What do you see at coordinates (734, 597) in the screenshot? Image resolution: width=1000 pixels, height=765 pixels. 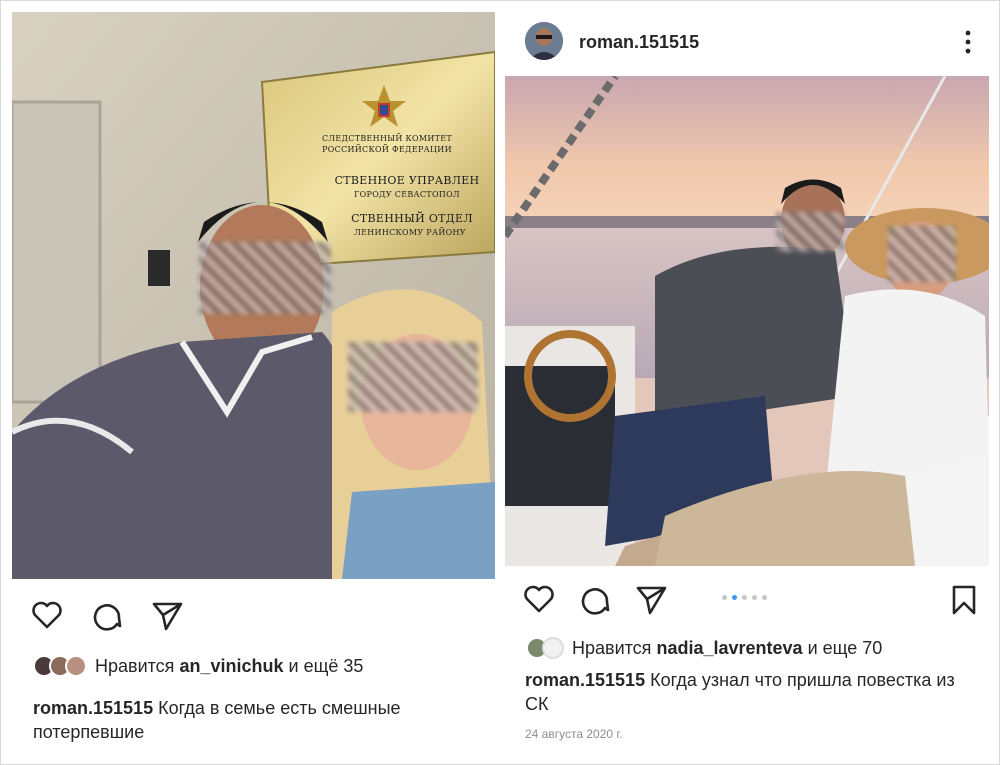 I see `carousel-dot-active` at bounding box center [734, 597].